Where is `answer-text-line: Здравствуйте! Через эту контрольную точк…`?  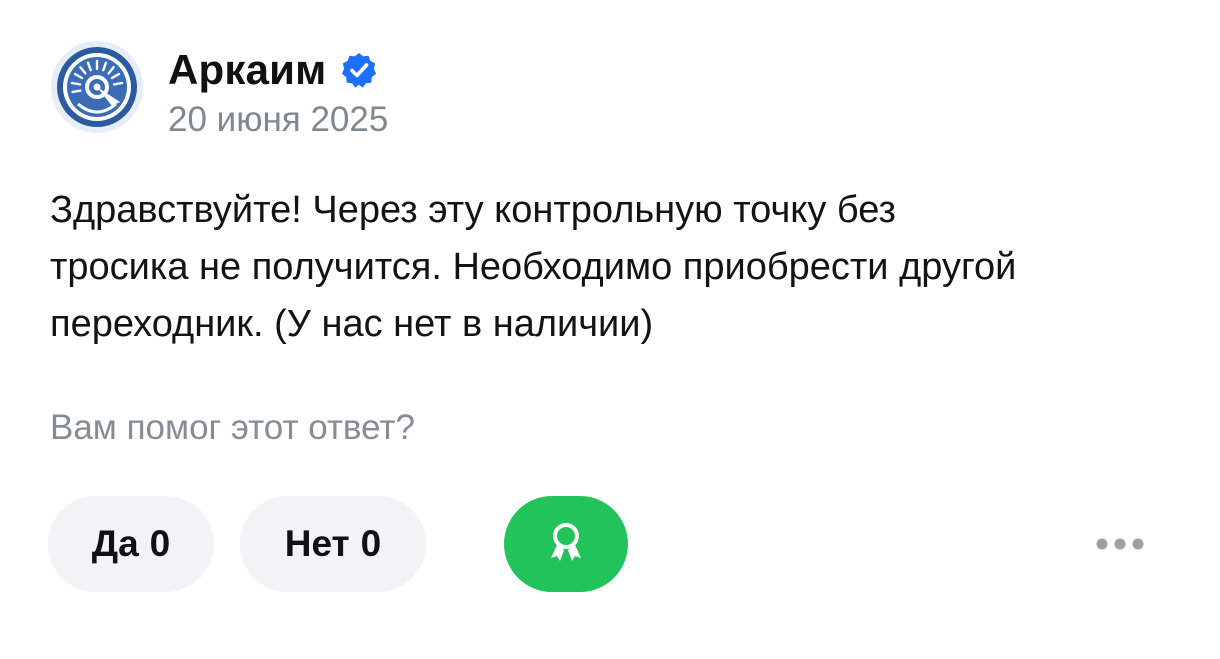 answer-text-line: Здравствуйте! Через эту контрольную точк… is located at coordinates (473, 210).